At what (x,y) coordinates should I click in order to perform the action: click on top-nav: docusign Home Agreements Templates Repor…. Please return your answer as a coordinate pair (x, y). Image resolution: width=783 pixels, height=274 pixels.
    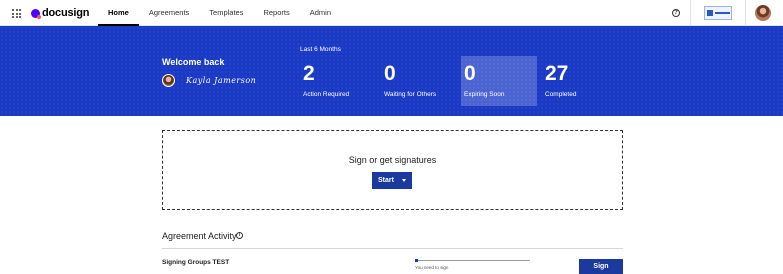
    Looking at the image, I should click on (391, 13).